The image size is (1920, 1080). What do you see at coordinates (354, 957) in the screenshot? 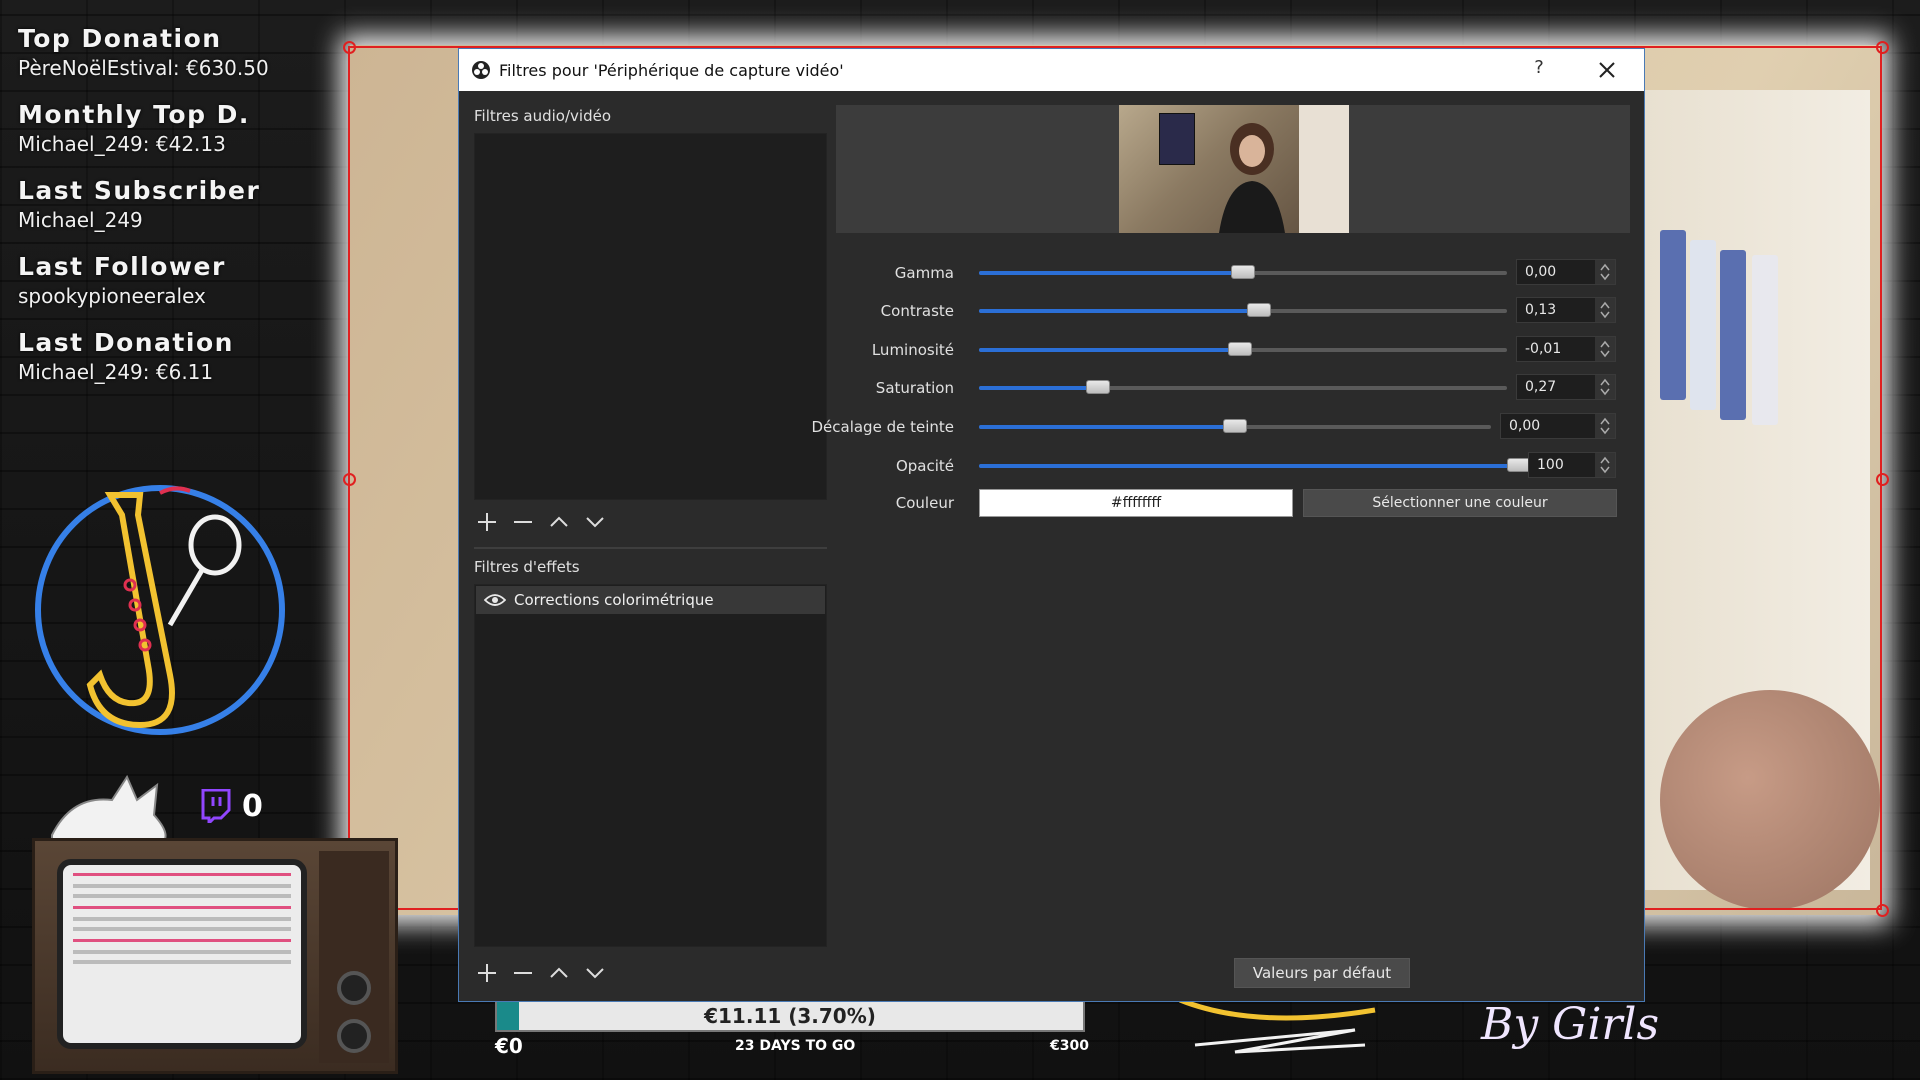
I see `tv-panel` at bounding box center [354, 957].